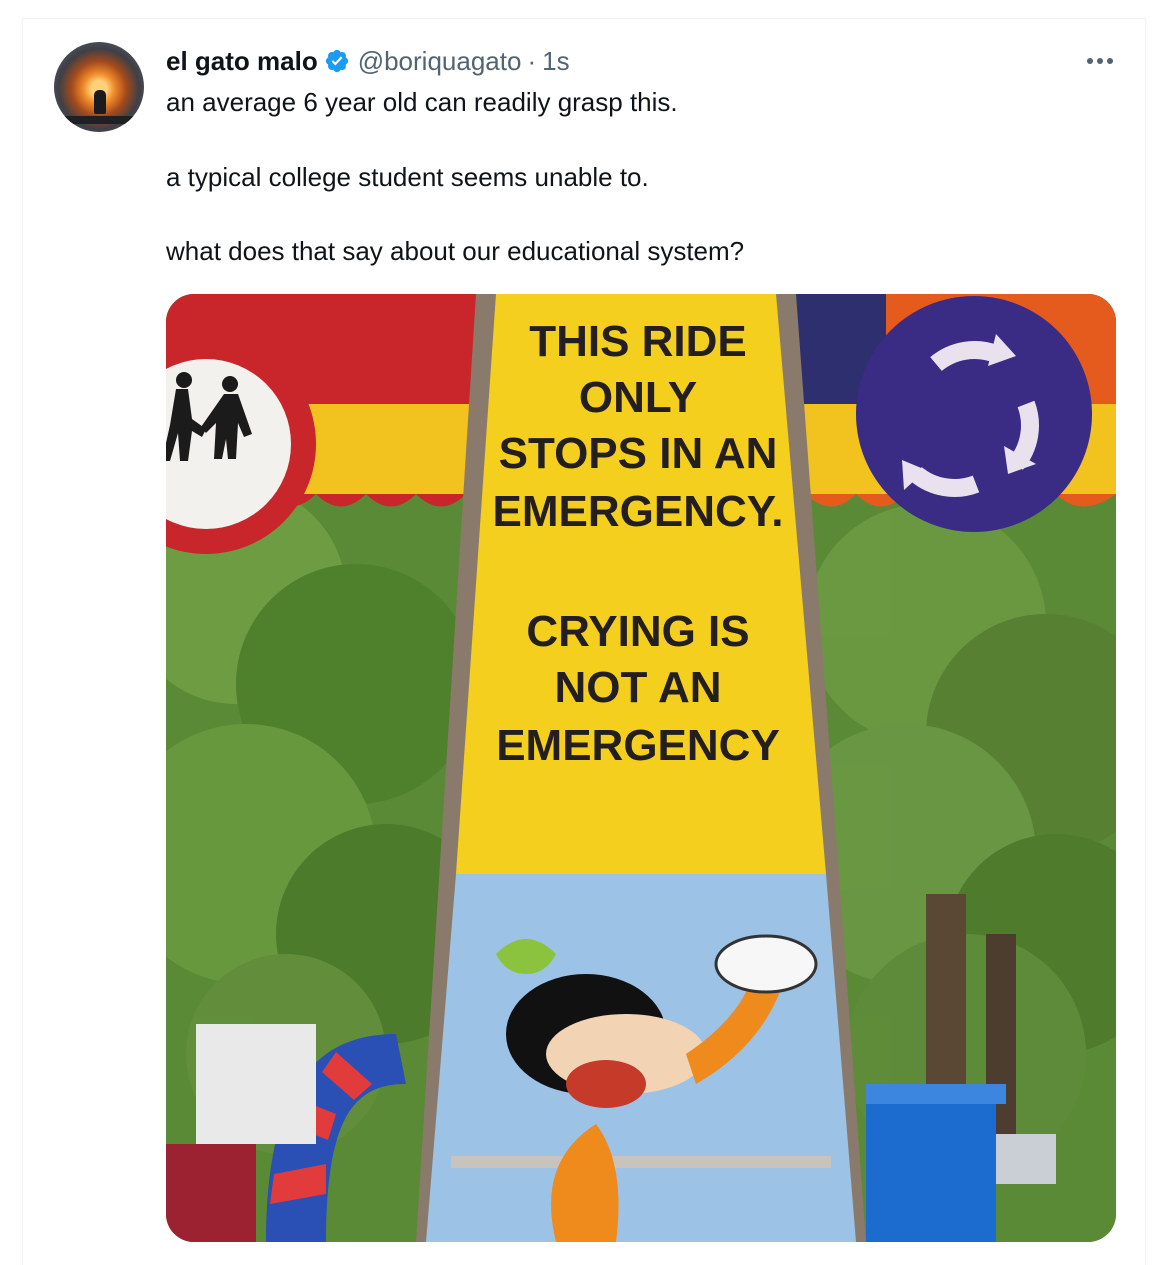  Describe the element at coordinates (638, 511) in the screenshot. I see `sign-line-4: EMERGENCY.` at that location.